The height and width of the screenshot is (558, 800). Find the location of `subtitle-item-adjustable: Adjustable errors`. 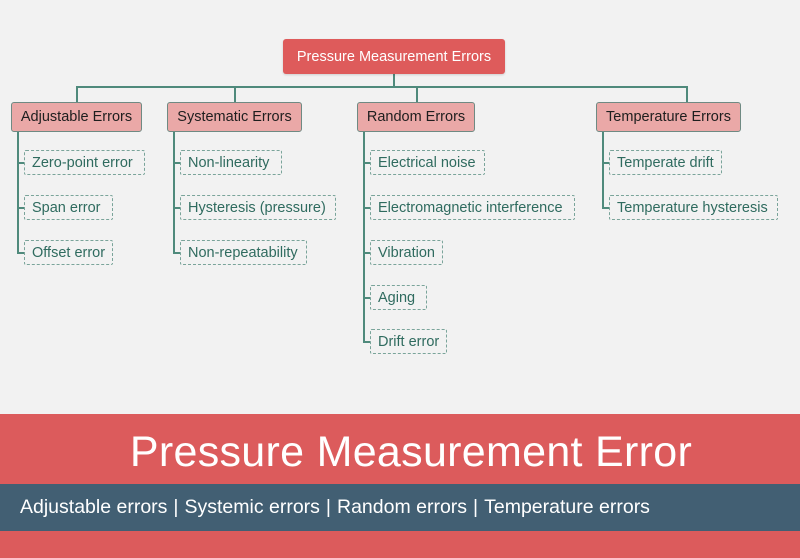

subtitle-item-adjustable: Adjustable errors is located at coordinates (94, 507).